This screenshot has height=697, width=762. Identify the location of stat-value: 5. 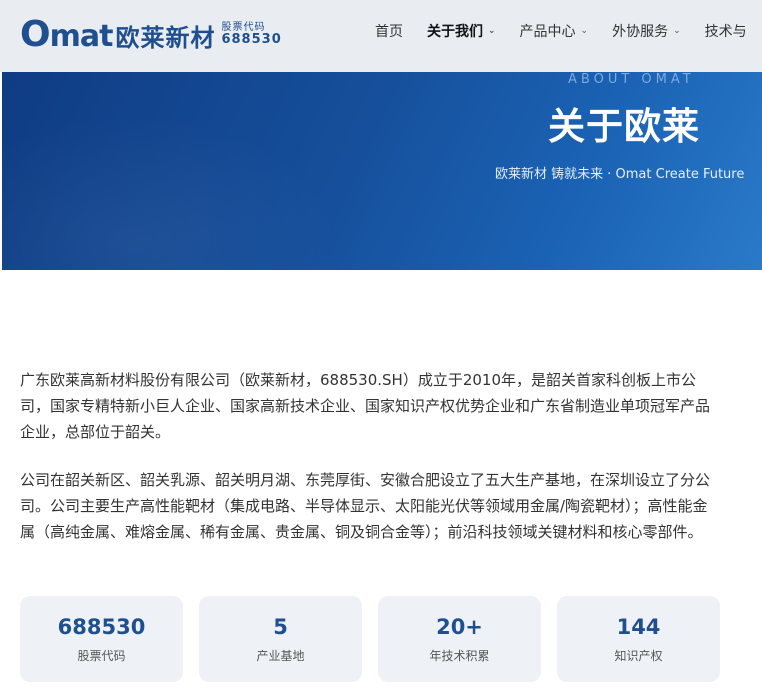
(280, 626).